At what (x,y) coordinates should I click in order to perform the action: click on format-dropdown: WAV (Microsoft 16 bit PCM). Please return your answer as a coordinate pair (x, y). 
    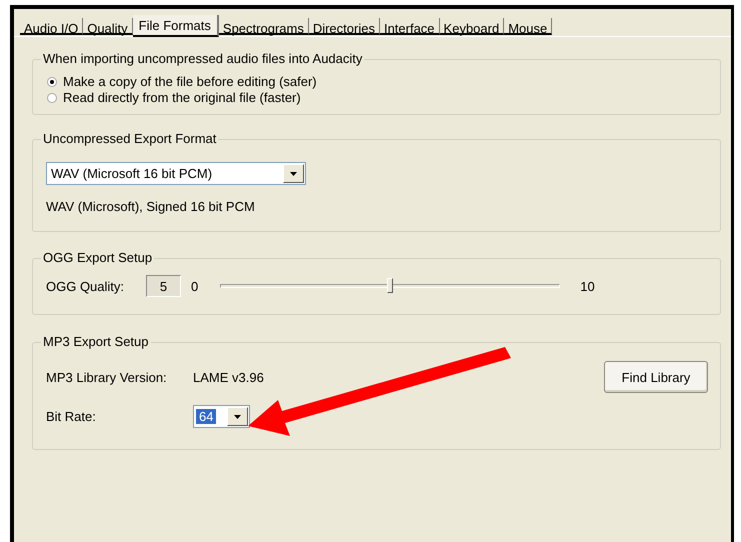
    Looking at the image, I should click on (176, 173).